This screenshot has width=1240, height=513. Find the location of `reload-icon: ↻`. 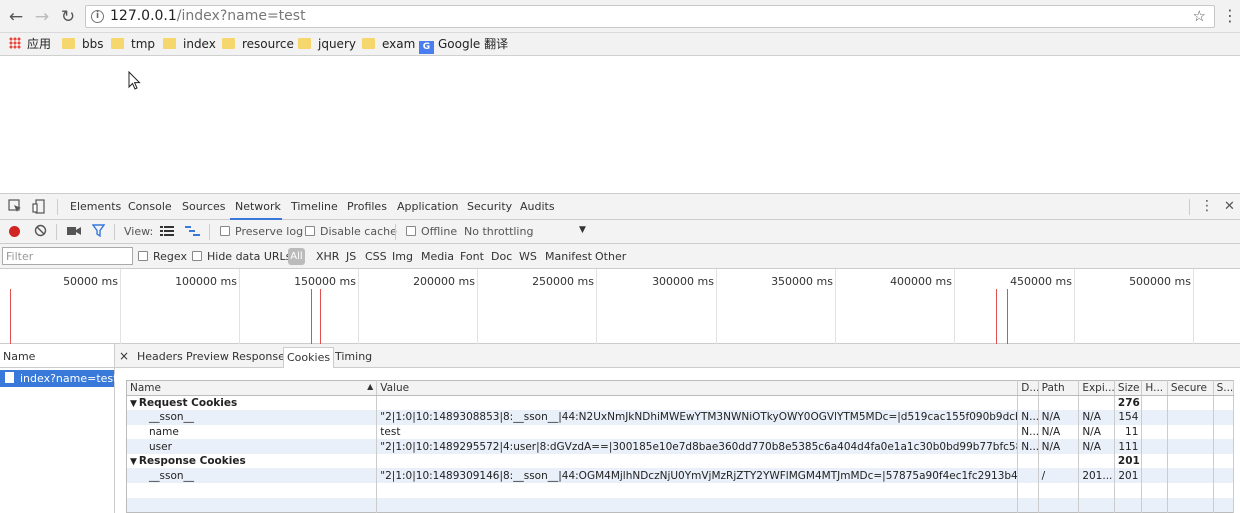

reload-icon: ↻ is located at coordinates (68, 17).